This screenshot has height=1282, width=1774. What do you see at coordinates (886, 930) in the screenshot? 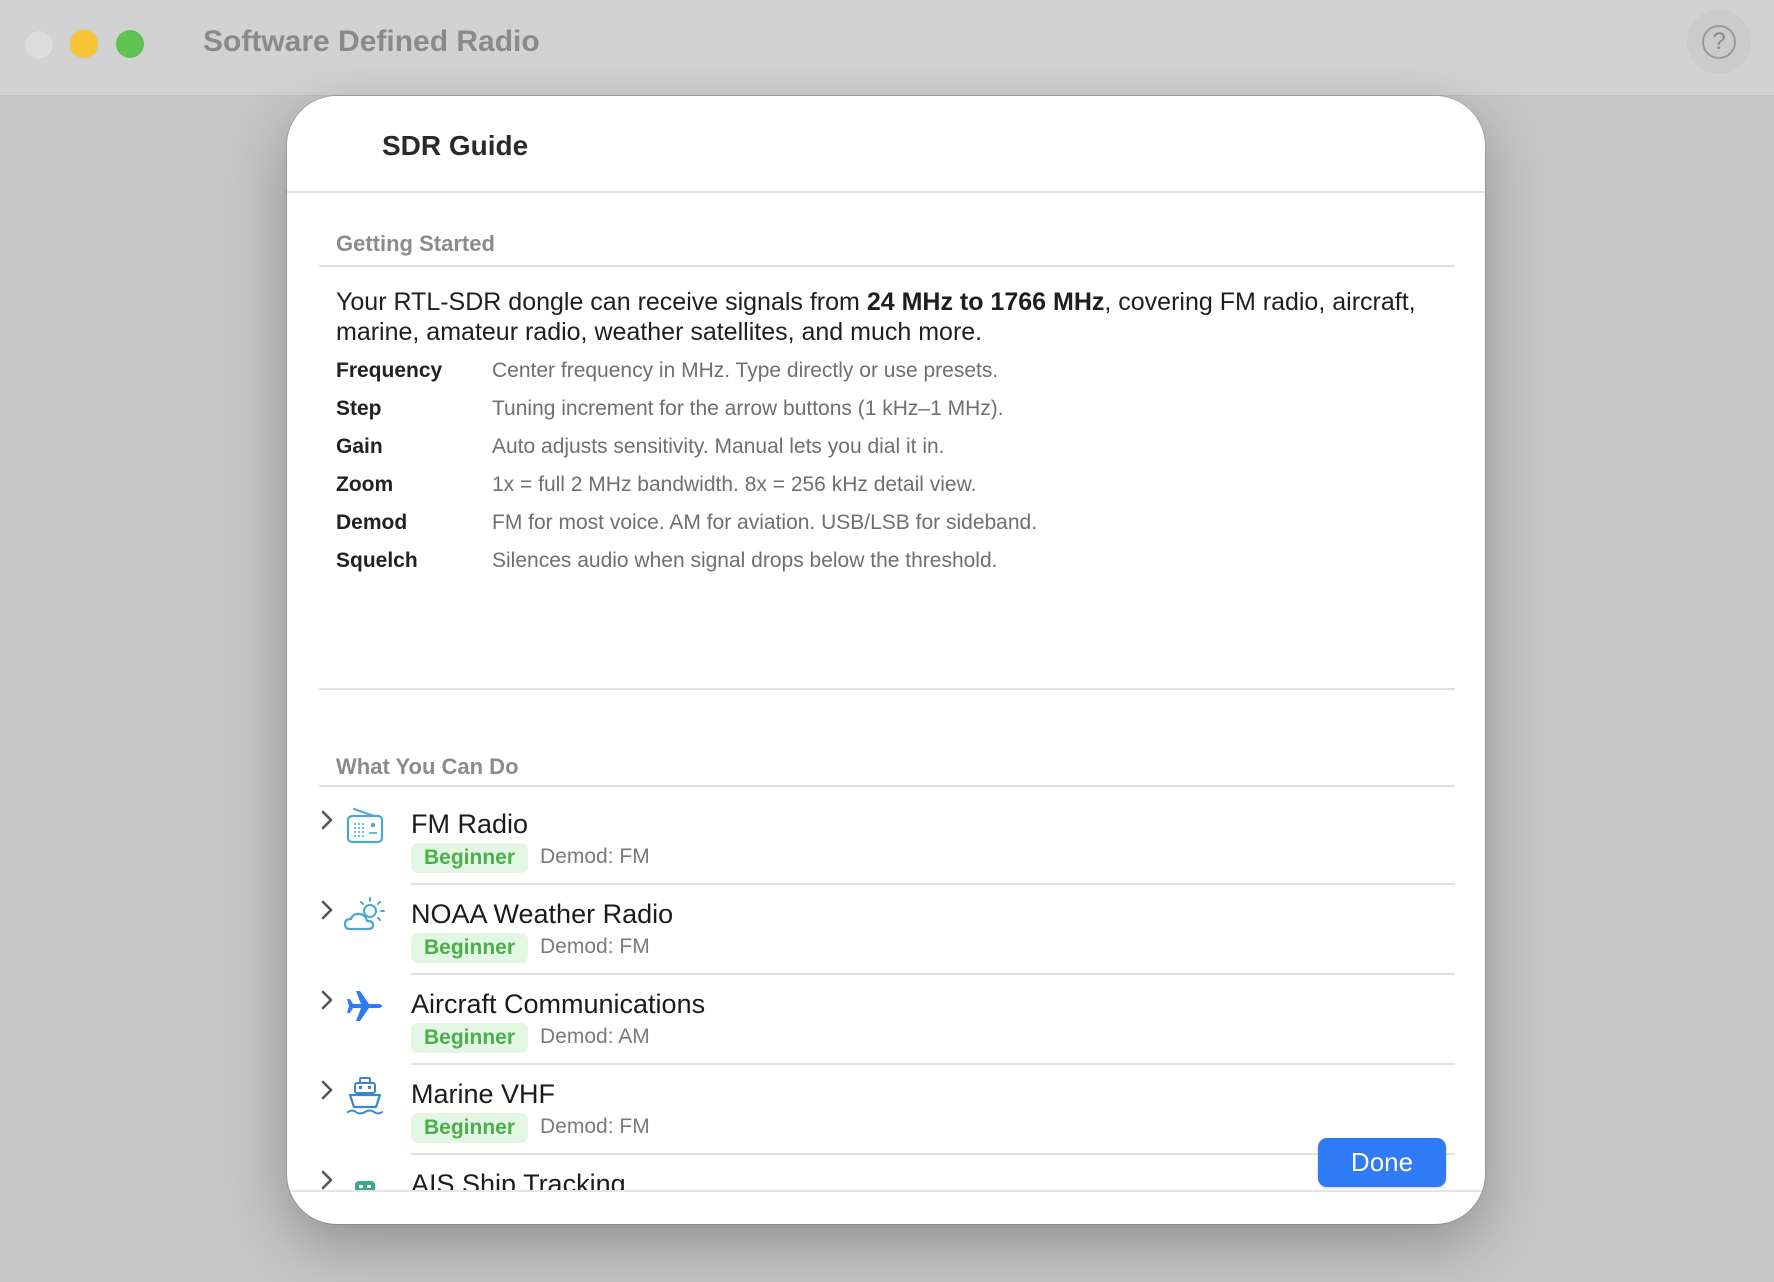
I see `list-item-noaa-weather-radio: NOAA Weather Radio Beginner Demod: FM` at bounding box center [886, 930].